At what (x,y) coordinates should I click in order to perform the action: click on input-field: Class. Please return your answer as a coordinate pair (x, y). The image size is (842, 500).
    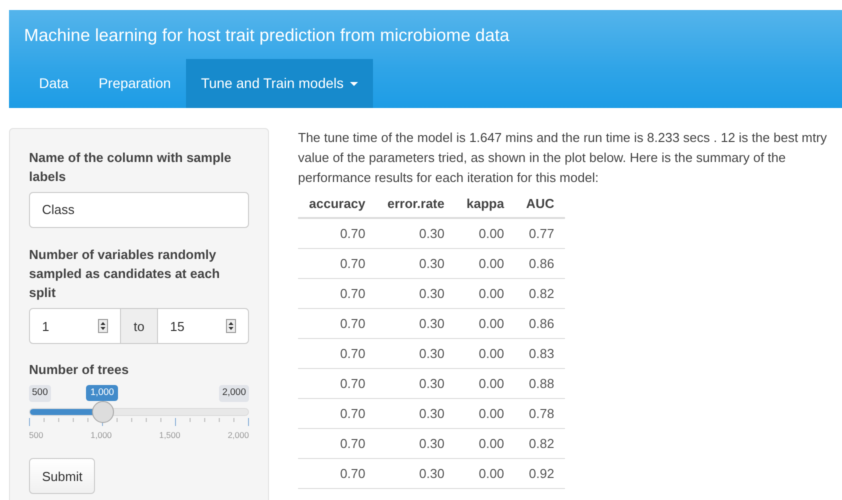
    Looking at the image, I should click on (139, 210).